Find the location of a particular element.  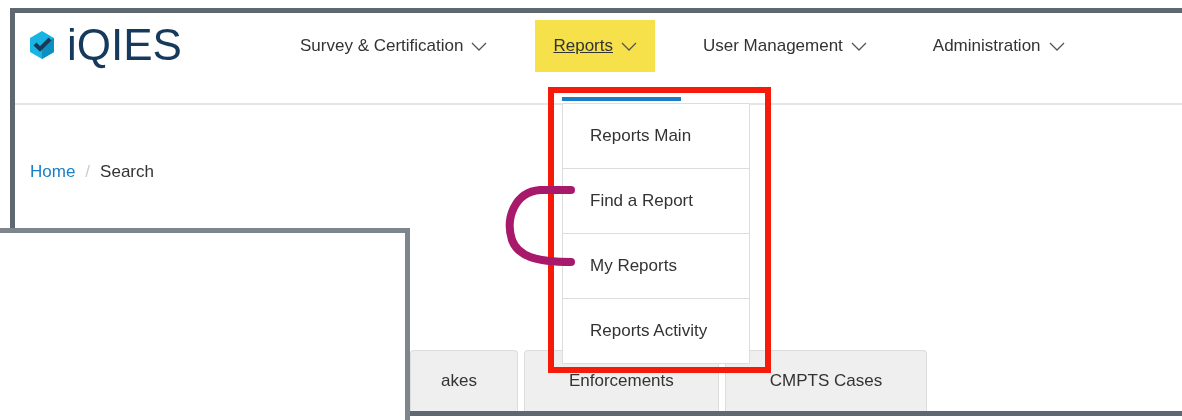

breadcrumb-link: Home is located at coordinates (53, 172).